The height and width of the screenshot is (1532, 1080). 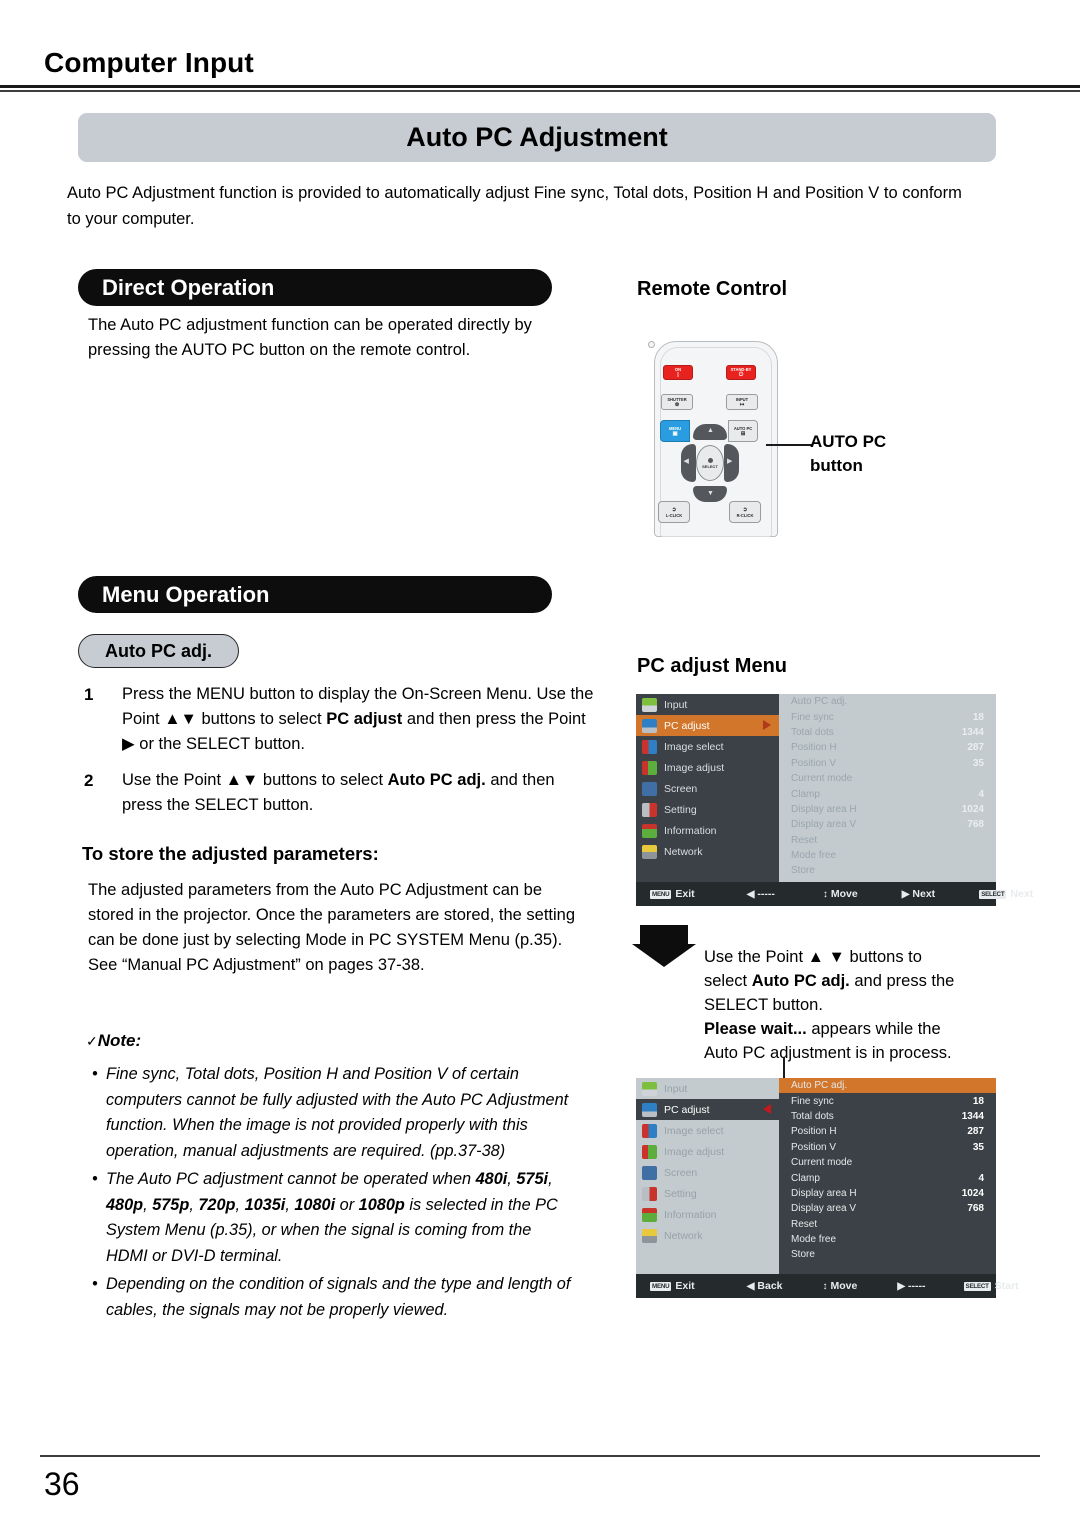 What do you see at coordinates (783, 1110) in the screenshot?
I see `osd-selection-tail` at bounding box center [783, 1110].